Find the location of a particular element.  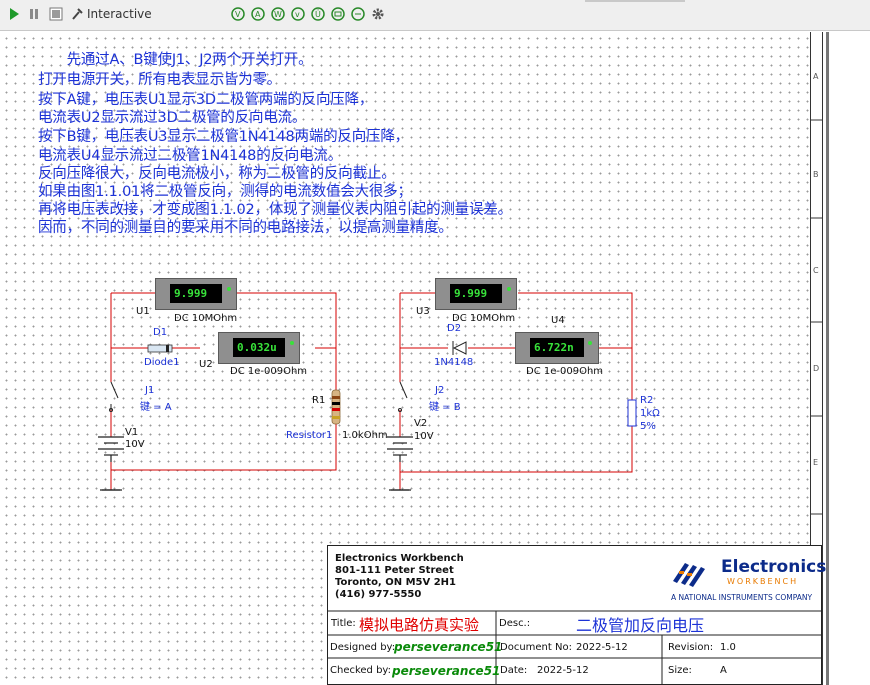

voltmeter-u1: 9.999 is located at coordinates (196, 294).